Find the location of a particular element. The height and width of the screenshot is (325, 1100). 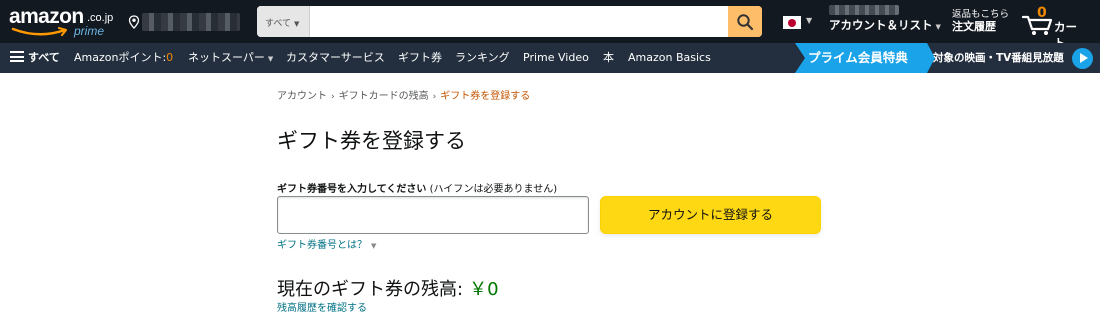

play-icon is located at coordinates (1082, 58).